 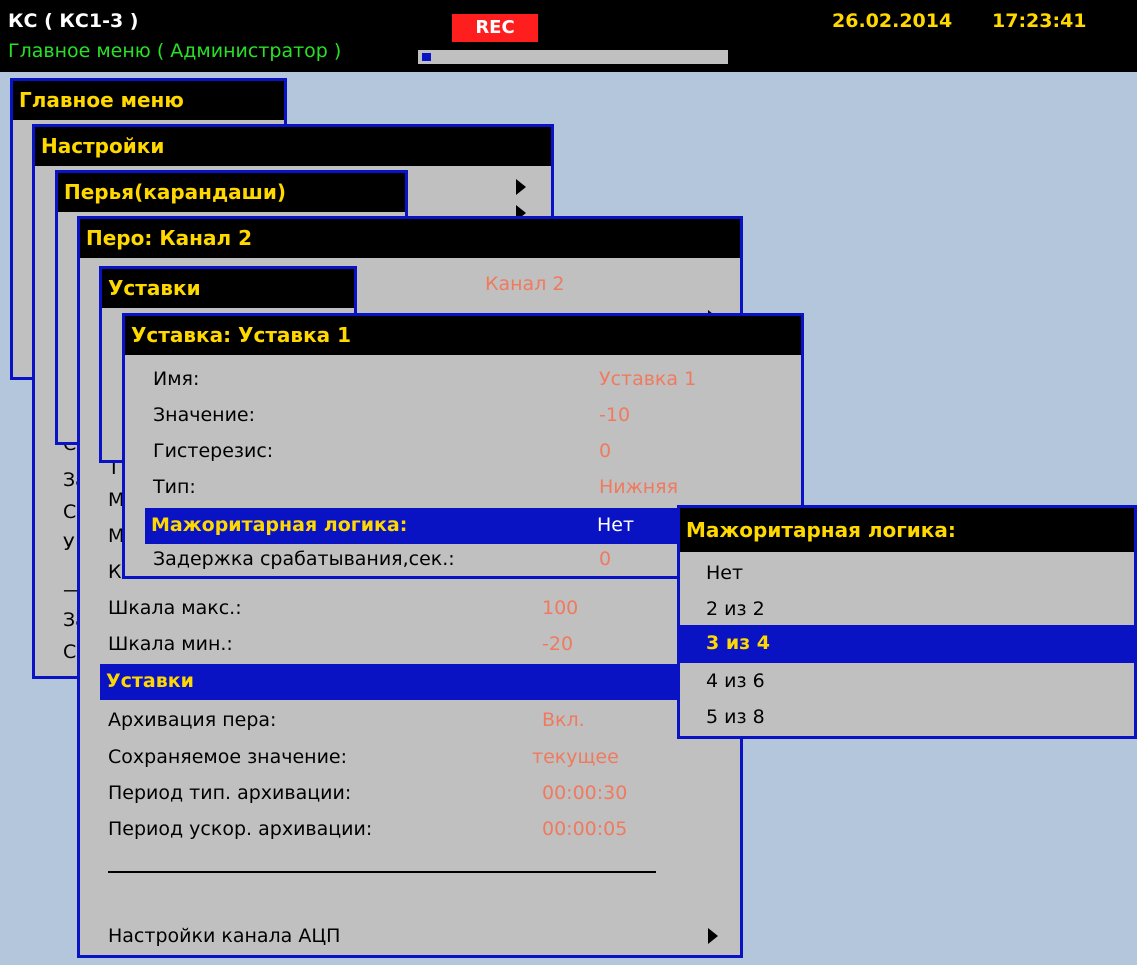 What do you see at coordinates (382, 872) in the screenshot?
I see `menu-divider` at bounding box center [382, 872].